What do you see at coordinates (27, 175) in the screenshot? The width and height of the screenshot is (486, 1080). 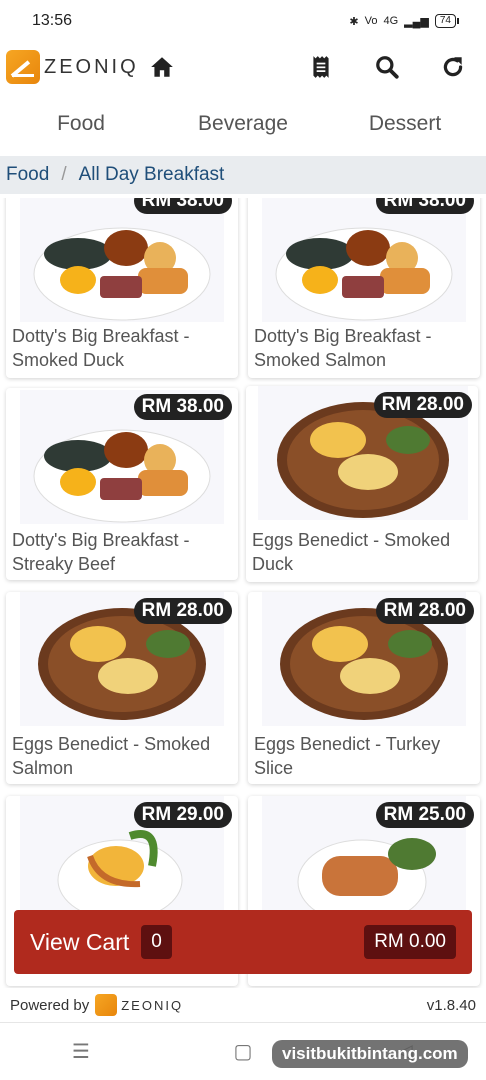 I see `breadcrumb-food: Food` at bounding box center [27, 175].